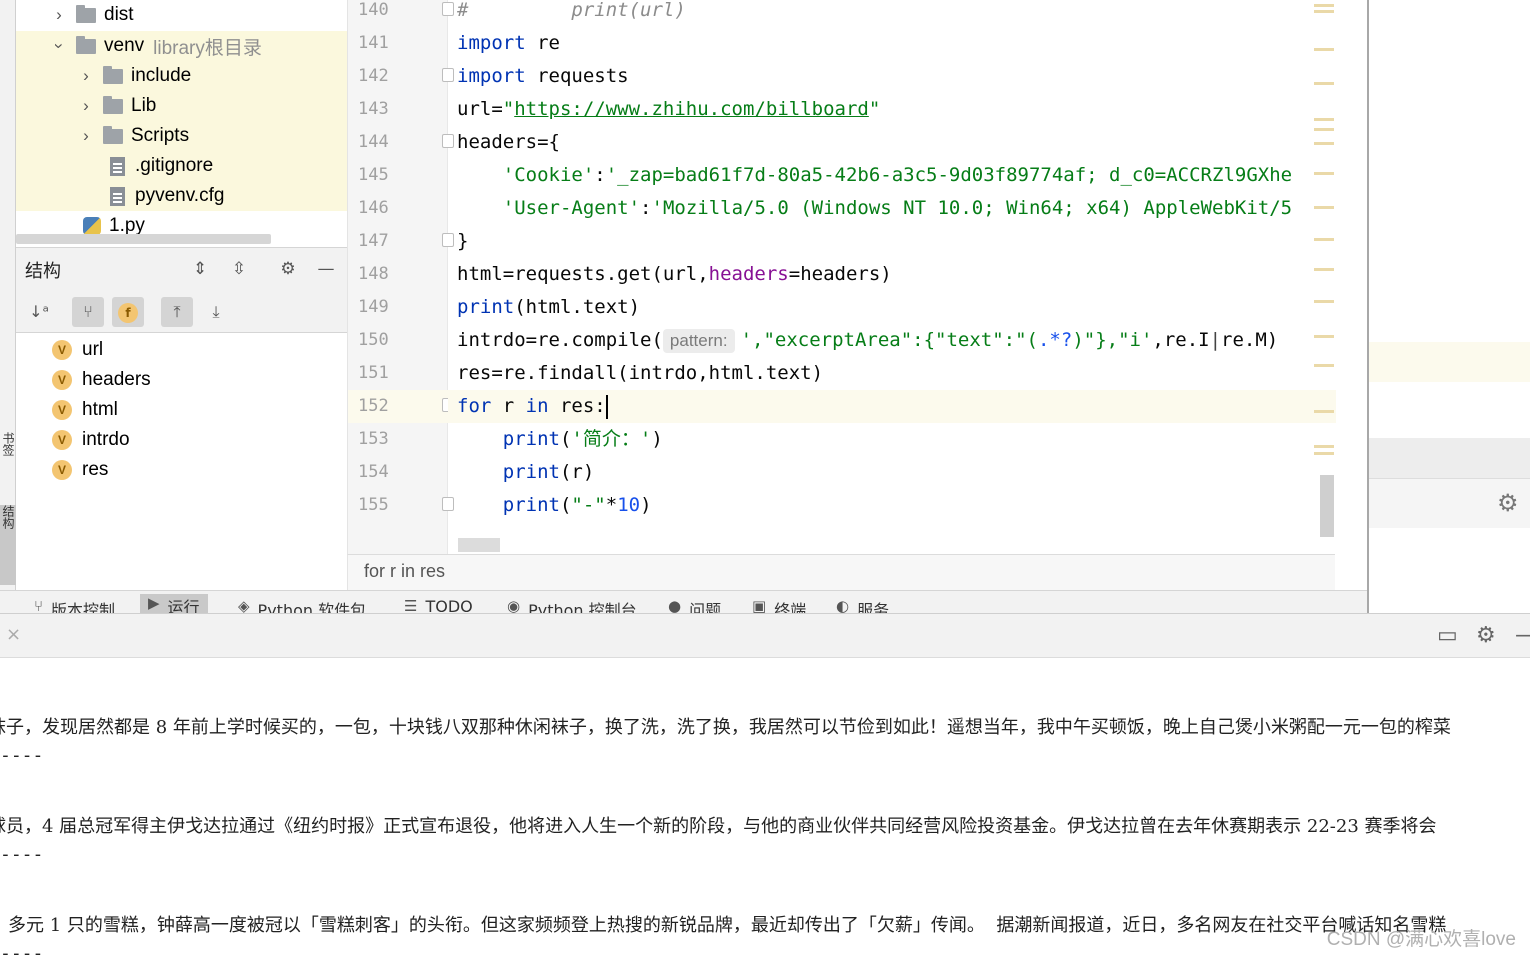 The image size is (1530, 957). What do you see at coordinates (154, 603) in the screenshot?
I see `run-icon: ▶` at bounding box center [154, 603].